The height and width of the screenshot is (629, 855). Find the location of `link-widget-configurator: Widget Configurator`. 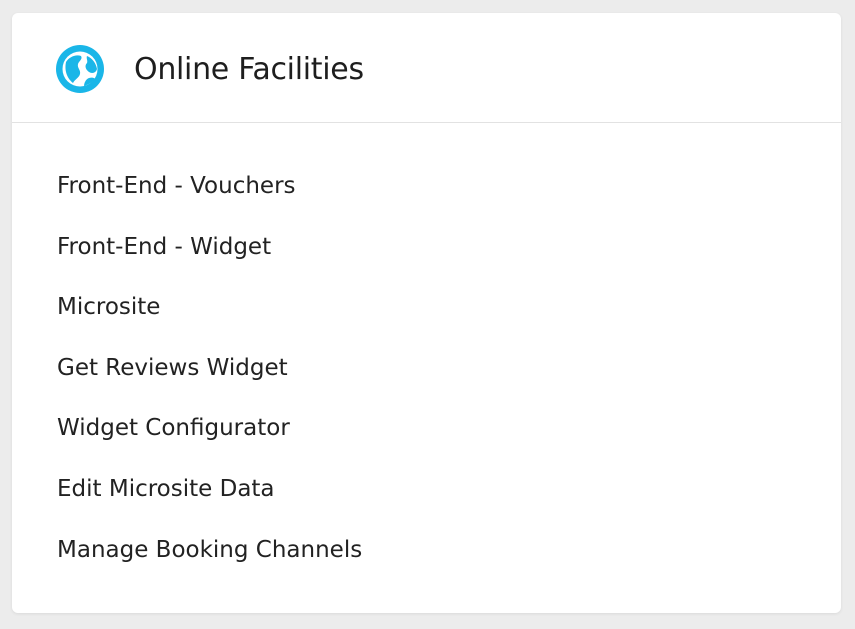

link-widget-configurator: Widget Configurator is located at coordinates (209, 438).